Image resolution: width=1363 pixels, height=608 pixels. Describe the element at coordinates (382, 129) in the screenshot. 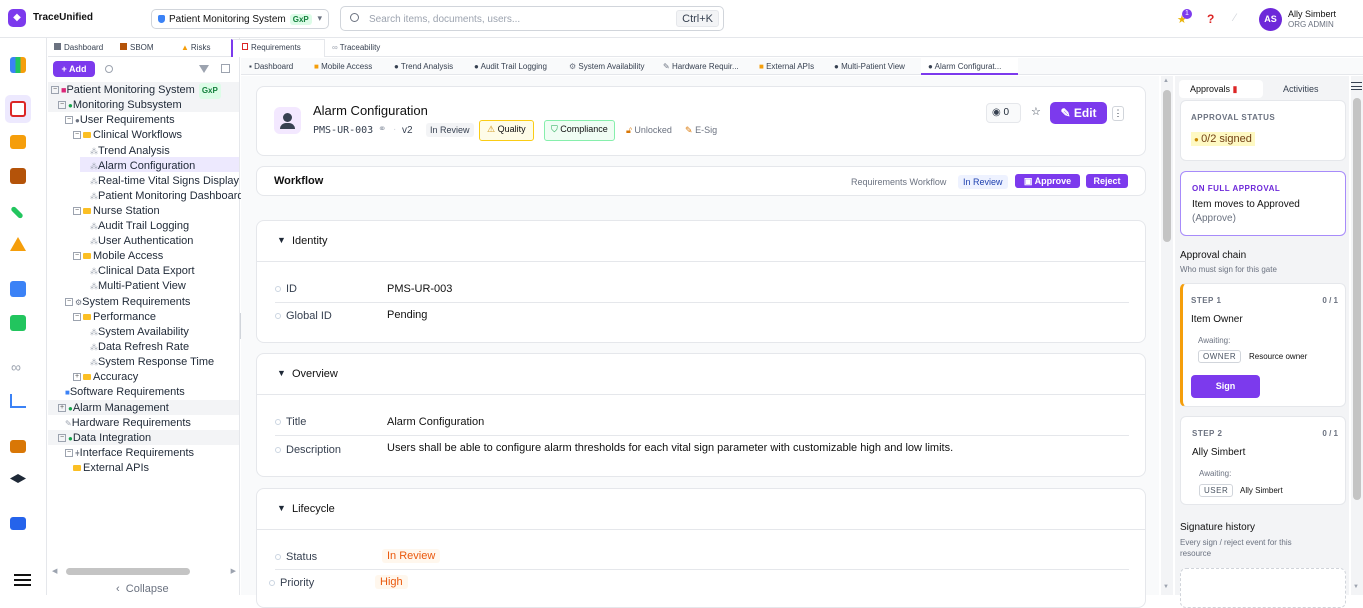

I see `copy-link-icon: ⚭` at that location.